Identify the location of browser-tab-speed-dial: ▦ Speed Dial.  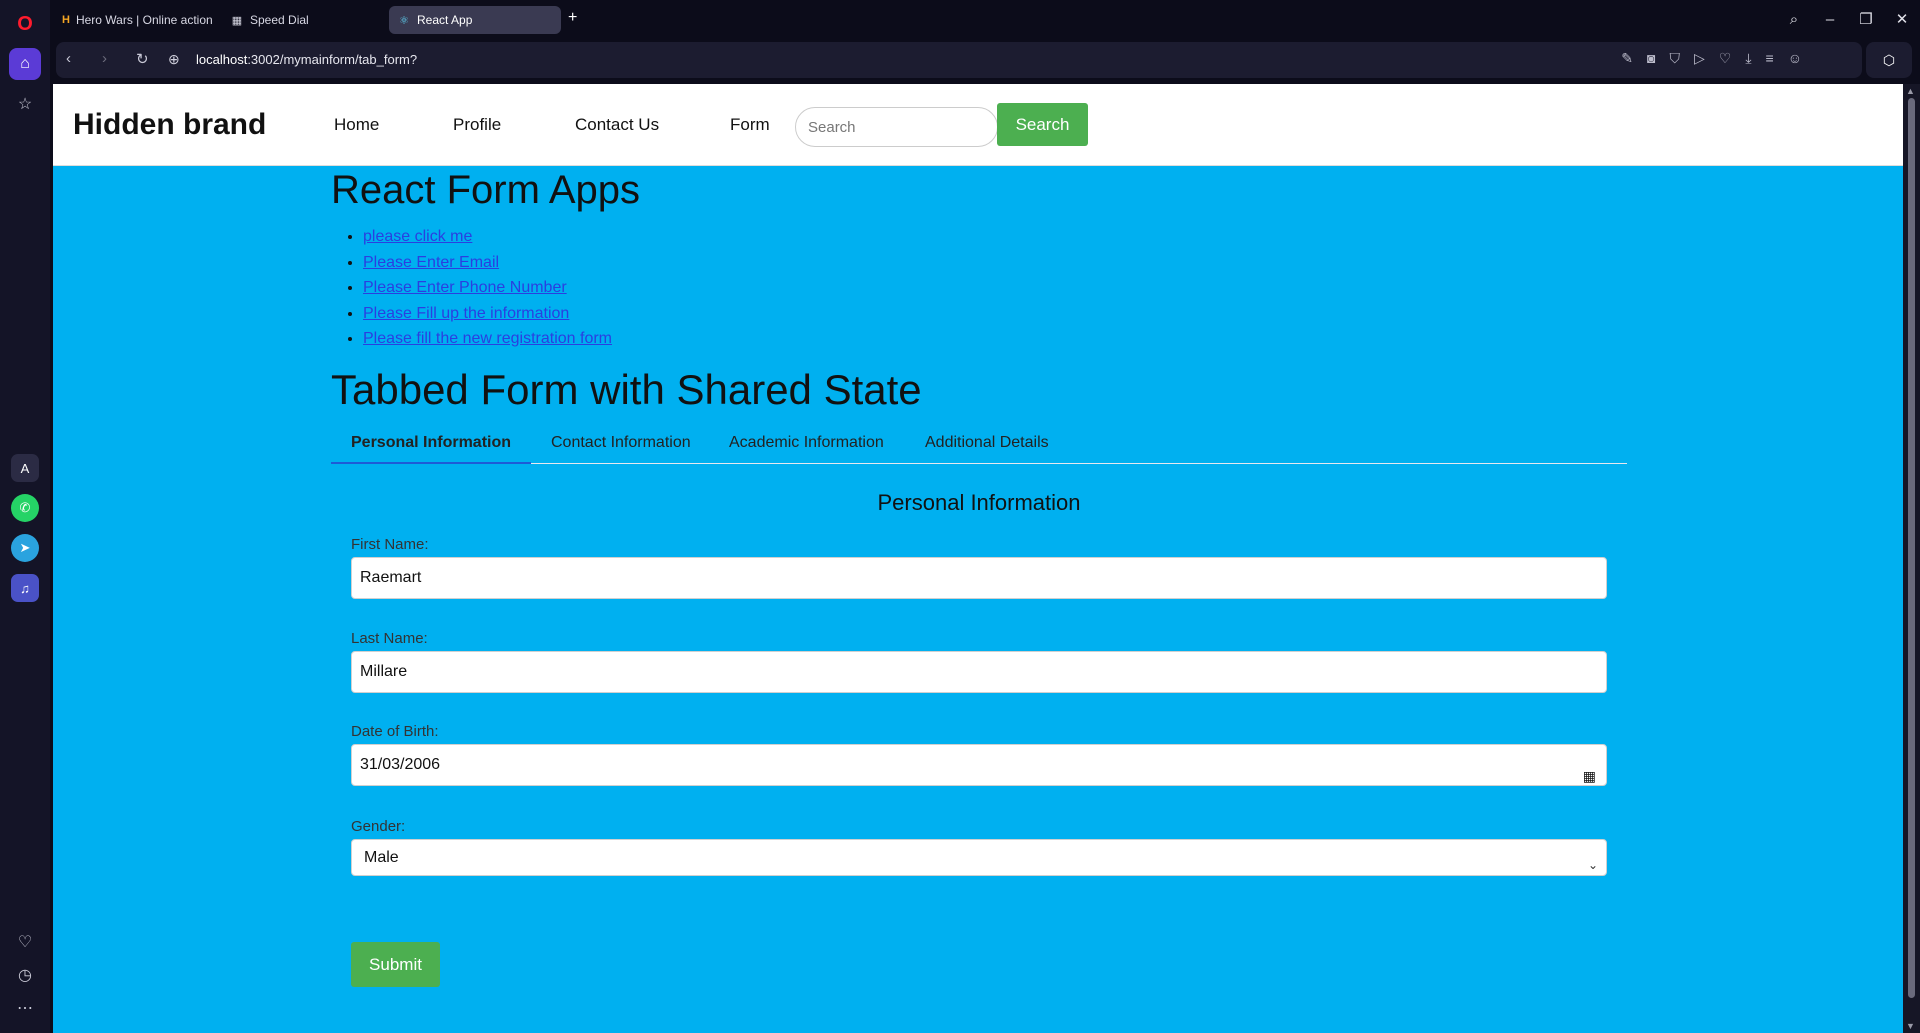
(307, 20).